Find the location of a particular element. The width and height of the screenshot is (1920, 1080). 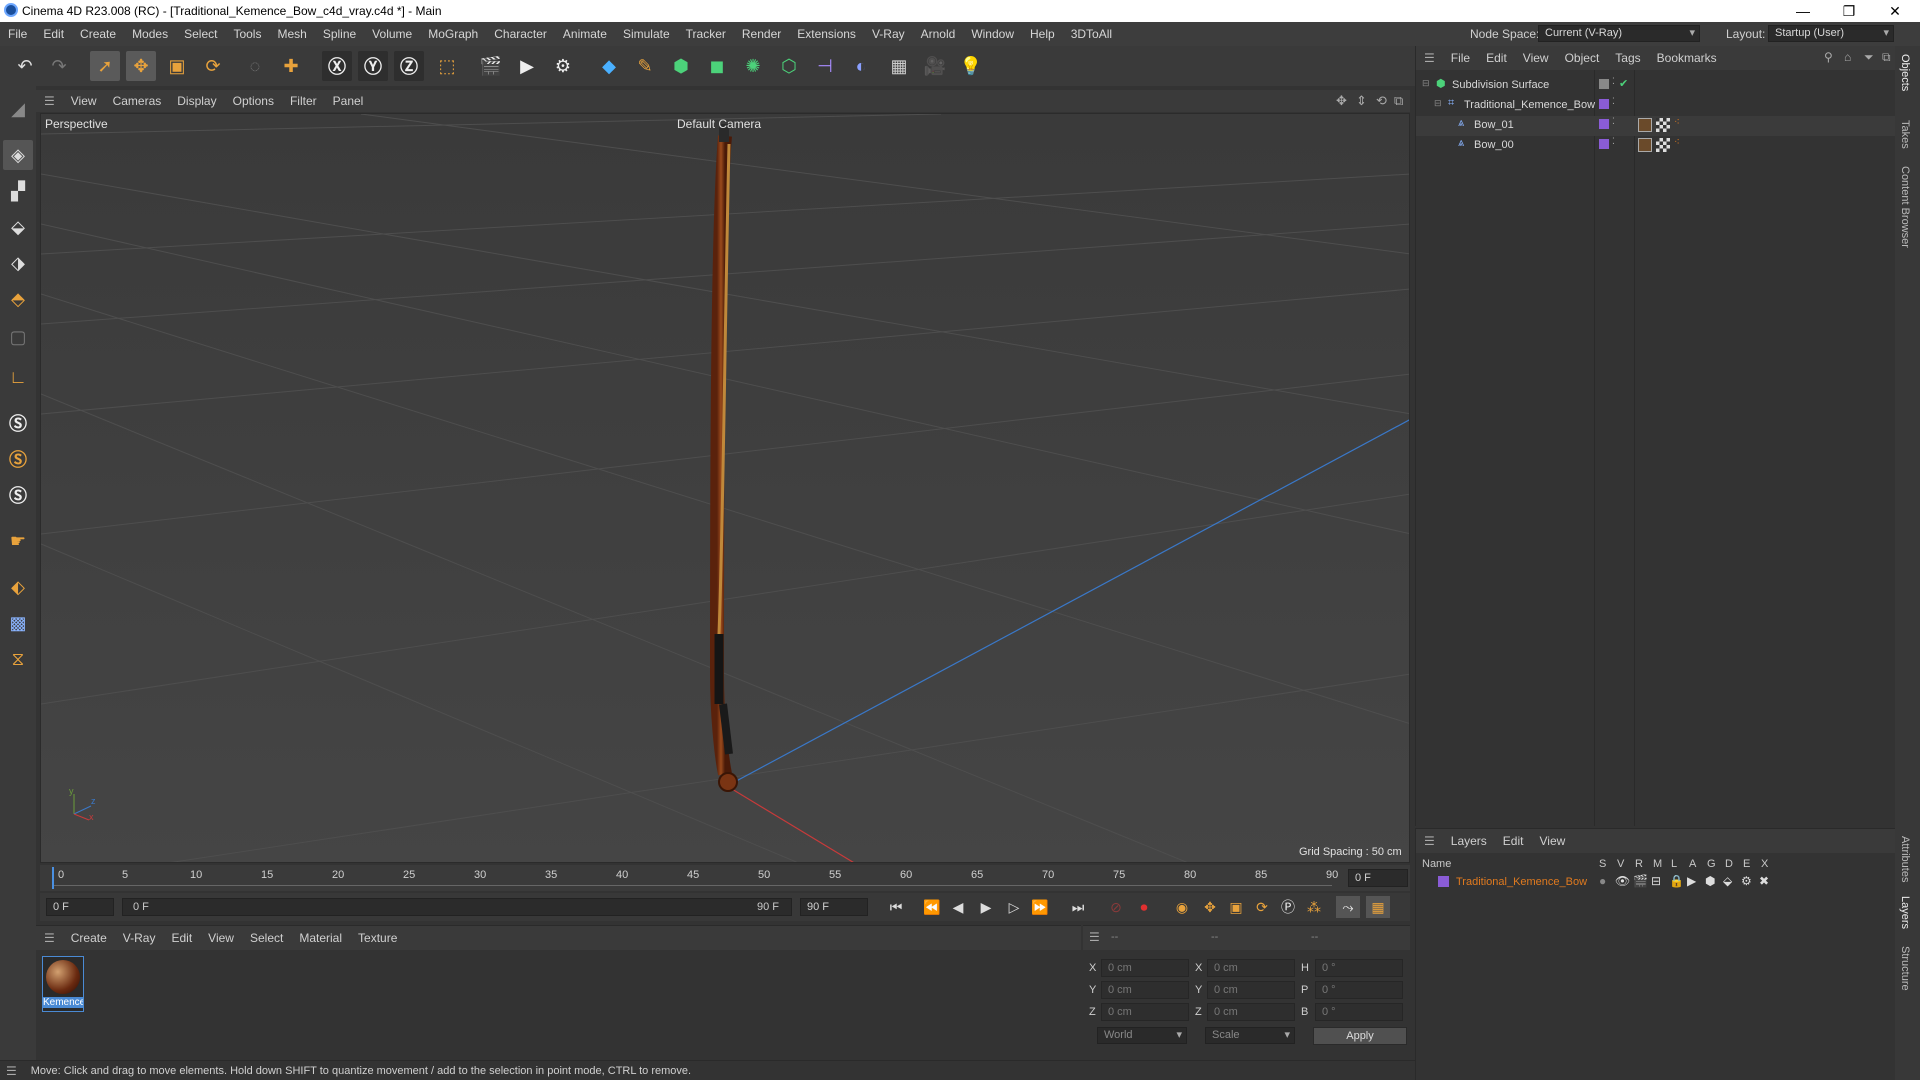

viewport-zoom-icon: ⇕ is located at coordinates (1361, 101).